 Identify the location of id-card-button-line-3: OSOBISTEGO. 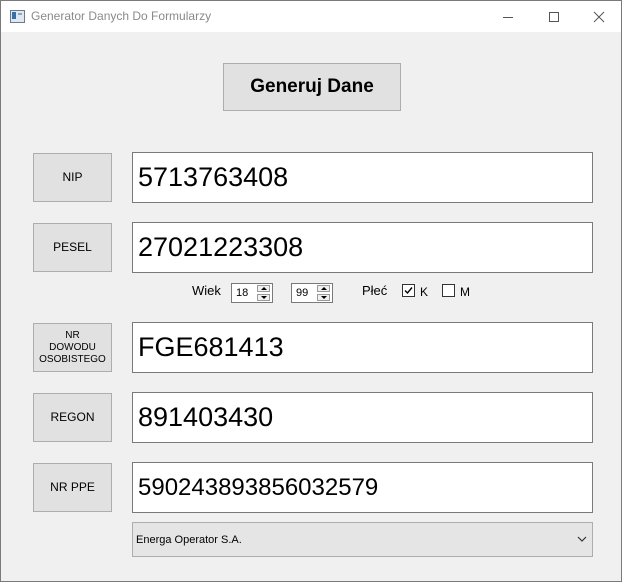
(72, 359).